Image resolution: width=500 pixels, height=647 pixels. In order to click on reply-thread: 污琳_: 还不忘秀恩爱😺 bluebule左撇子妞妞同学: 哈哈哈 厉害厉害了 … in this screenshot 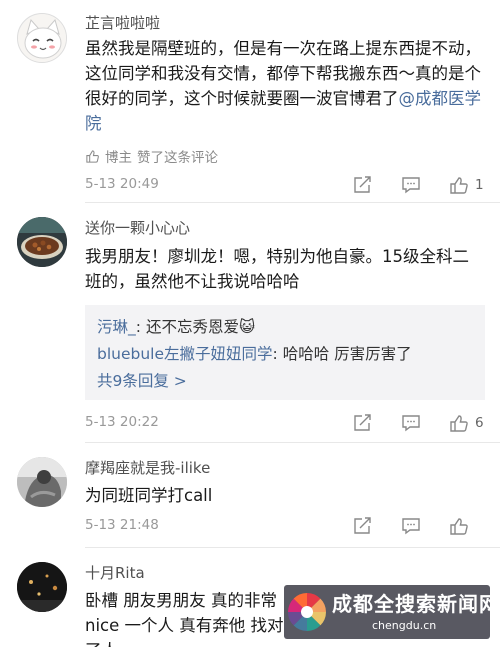, I will do `click(285, 352)`.